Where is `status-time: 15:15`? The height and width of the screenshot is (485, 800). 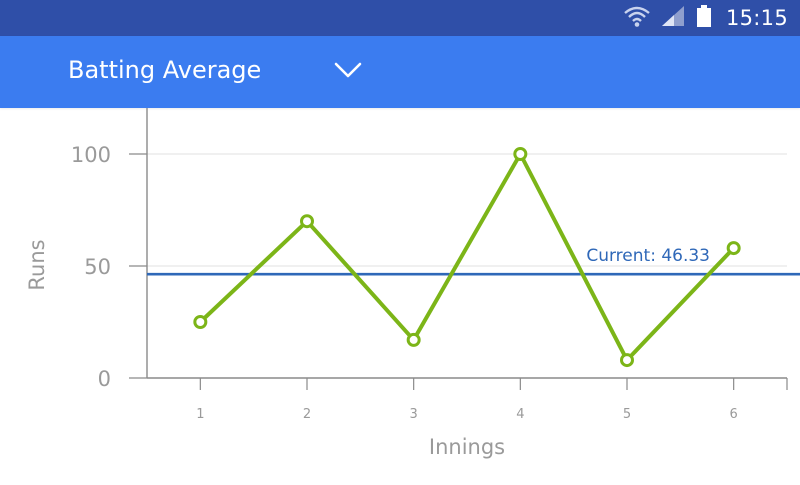 status-time: 15:15 is located at coordinates (756, 18).